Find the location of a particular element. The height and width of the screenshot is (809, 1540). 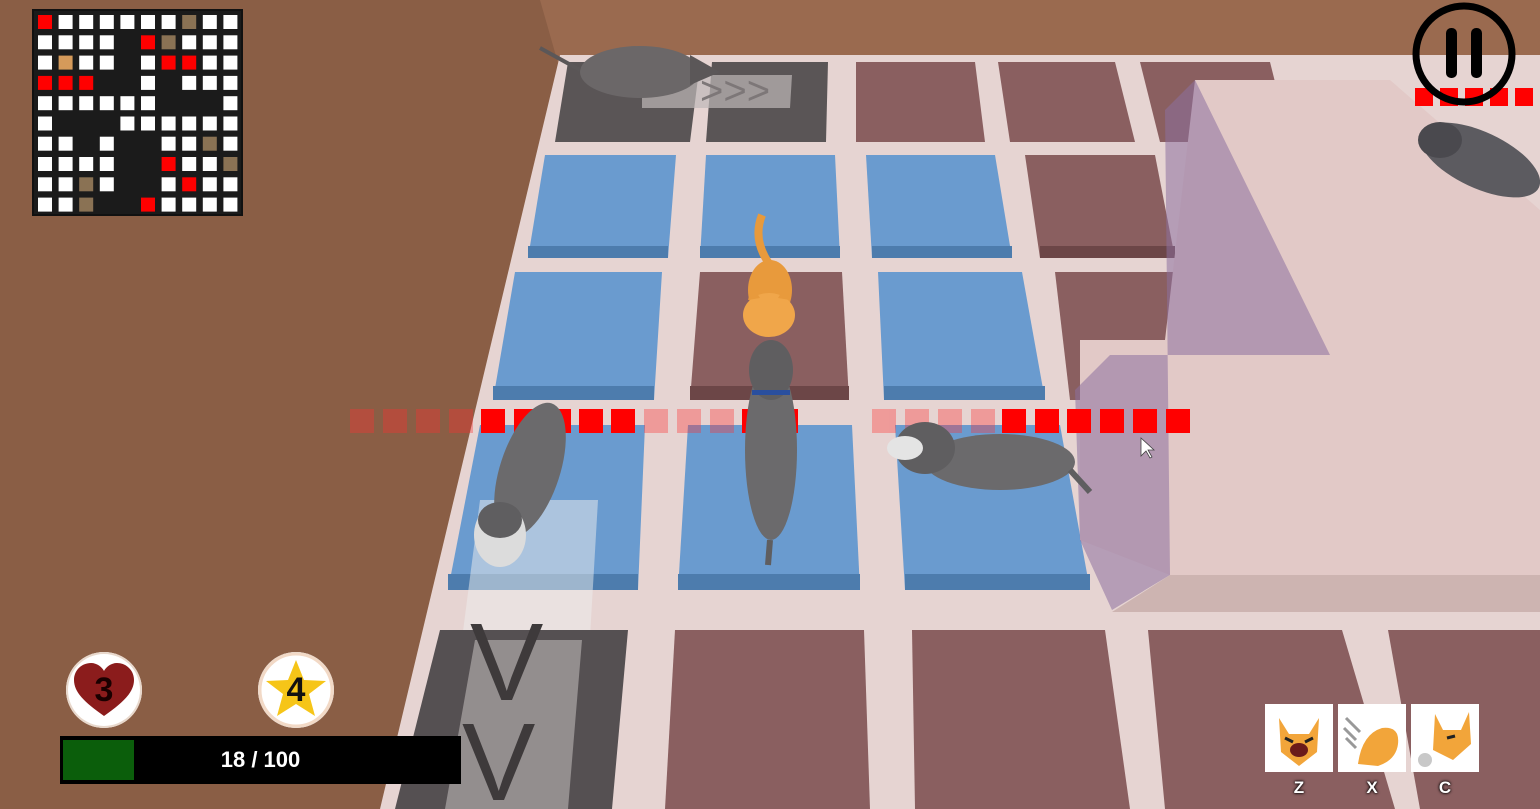

skill-key-x: X is located at coordinates (1372, 787).